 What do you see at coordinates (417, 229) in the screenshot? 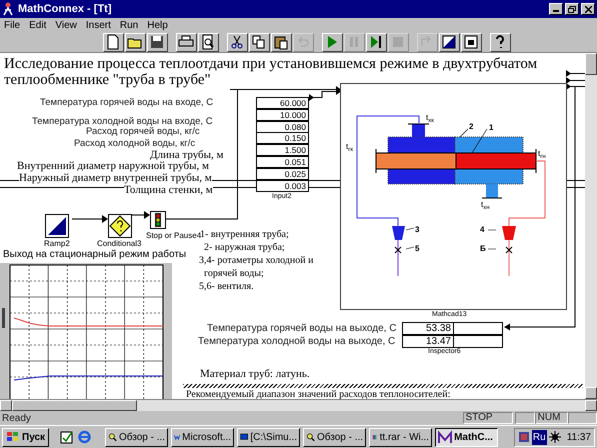
I see `part-number: 3` at bounding box center [417, 229].